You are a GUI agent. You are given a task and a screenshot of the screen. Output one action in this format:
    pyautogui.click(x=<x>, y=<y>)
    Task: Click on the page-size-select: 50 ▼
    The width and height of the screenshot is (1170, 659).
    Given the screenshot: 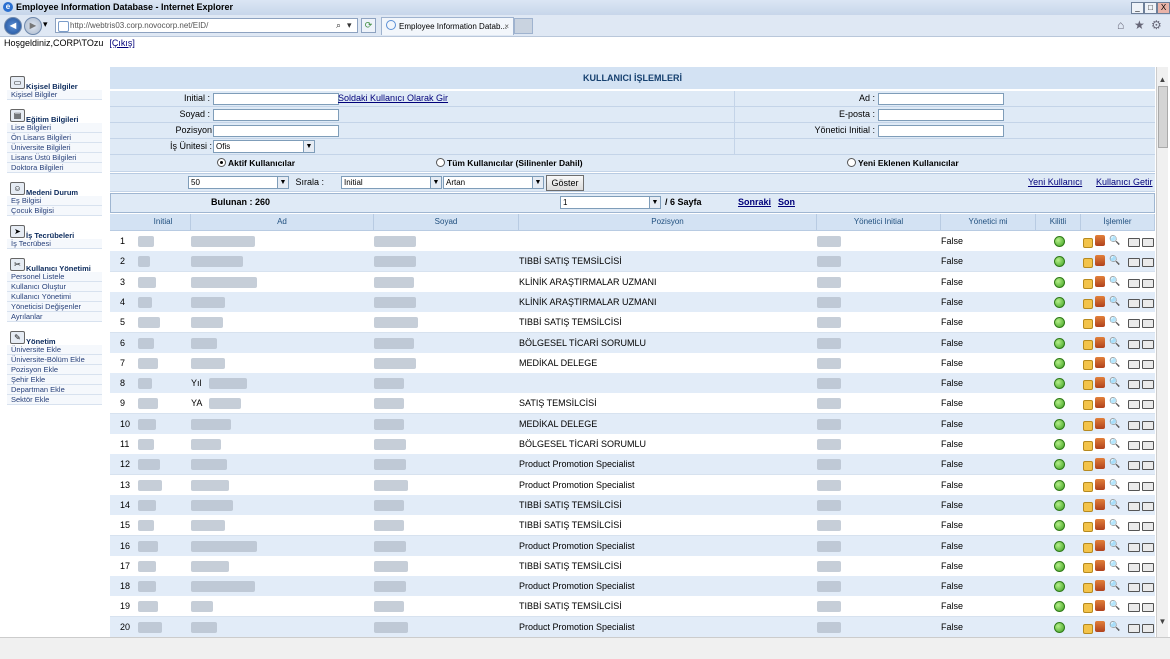 What is the action you would take?
    pyautogui.click(x=238, y=182)
    